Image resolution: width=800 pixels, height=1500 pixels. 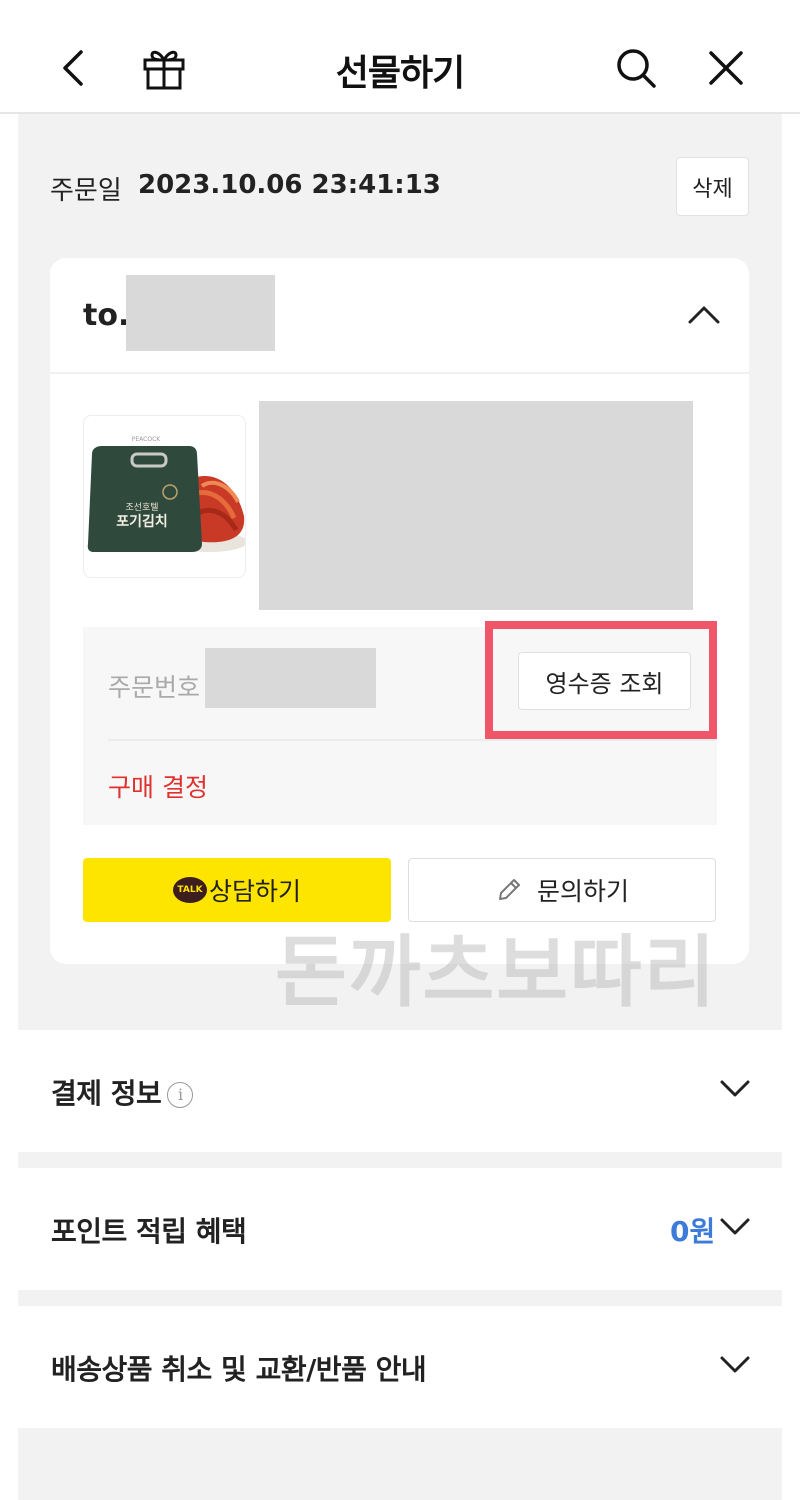 I want to click on consult-button-label: 상담하기, so click(x=254, y=891).